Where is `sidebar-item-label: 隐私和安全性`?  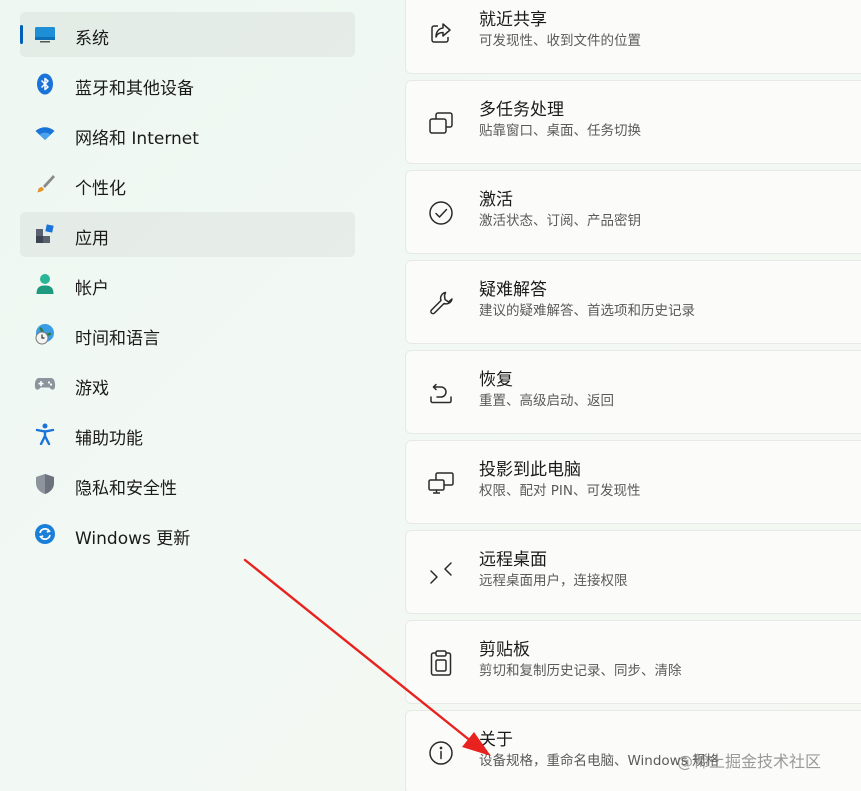
sidebar-item-label: 隐私和安全性 is located at coordinates (126, 489).